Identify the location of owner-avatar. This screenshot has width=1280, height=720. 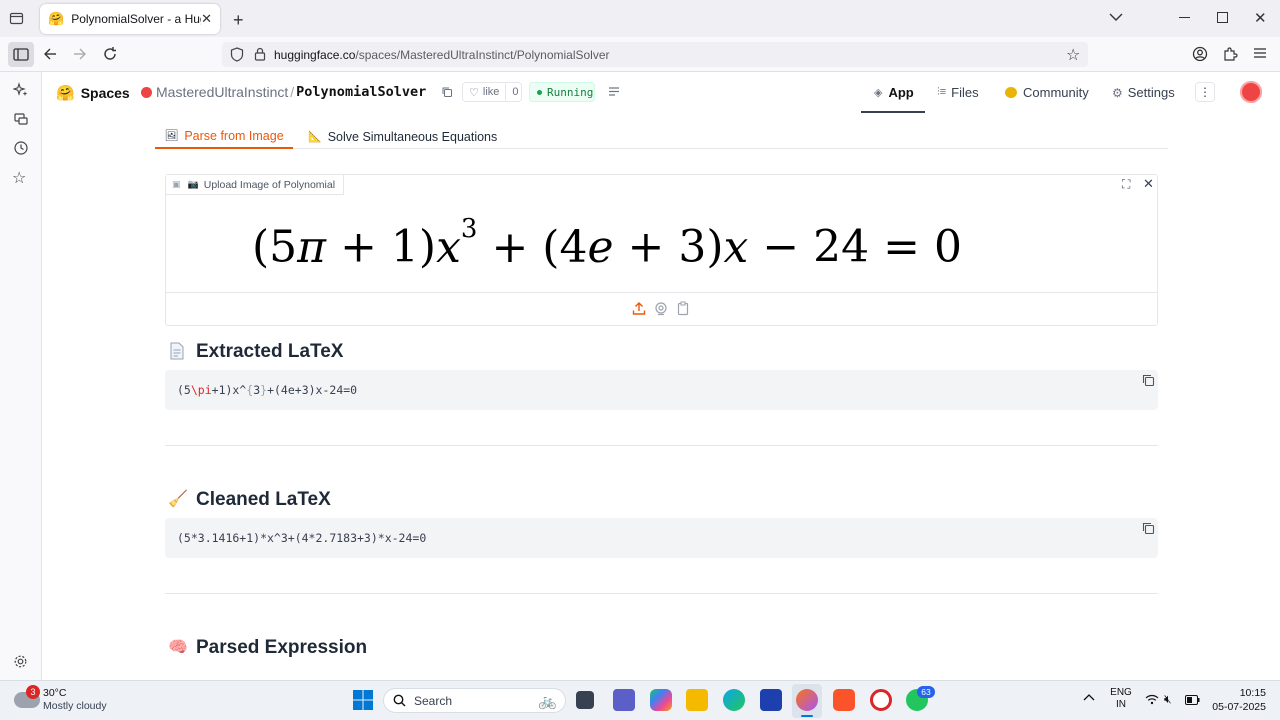
(146, 92).